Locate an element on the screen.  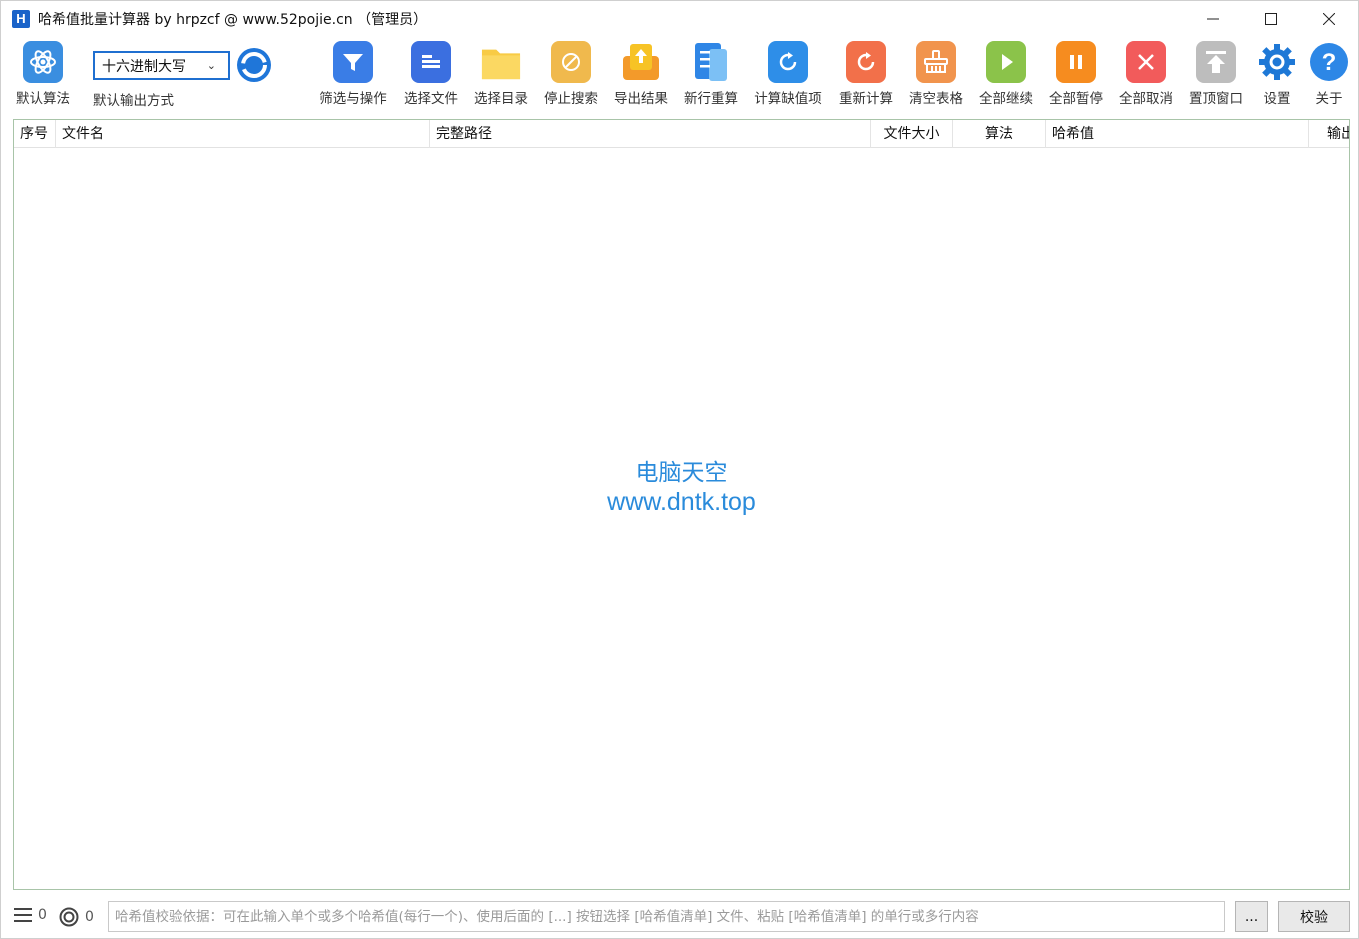
output-mode-value: 十六进制大写 is located at coordinates (144, 66).